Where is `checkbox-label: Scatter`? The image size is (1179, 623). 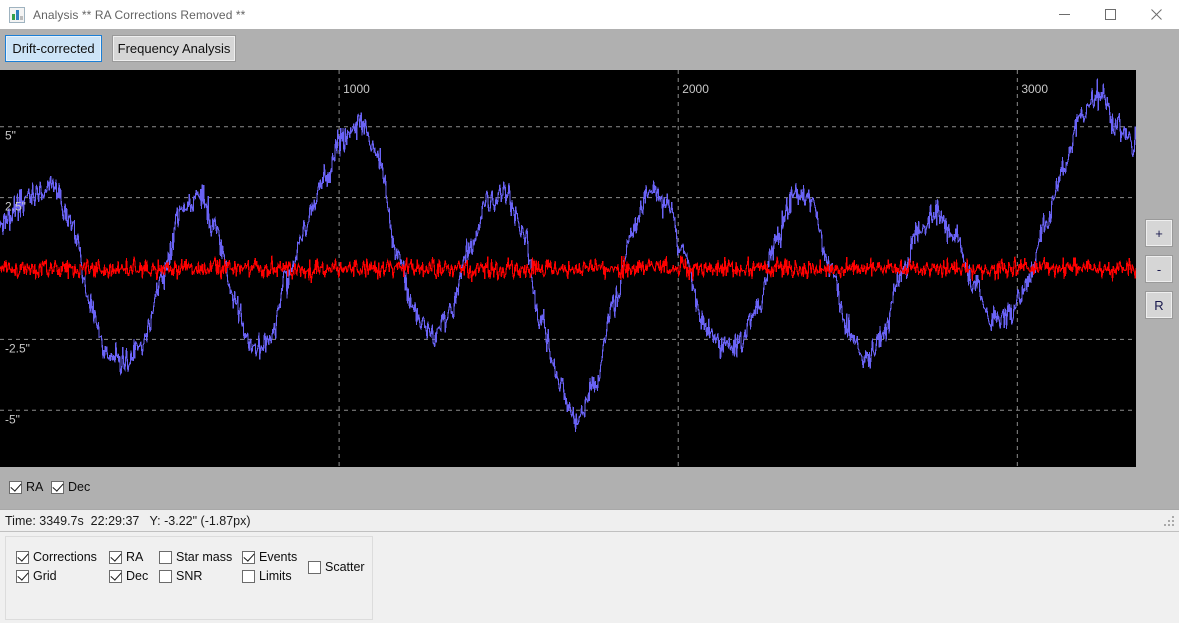
checkbox-label: Scatter is located at coordinates (345, 567).